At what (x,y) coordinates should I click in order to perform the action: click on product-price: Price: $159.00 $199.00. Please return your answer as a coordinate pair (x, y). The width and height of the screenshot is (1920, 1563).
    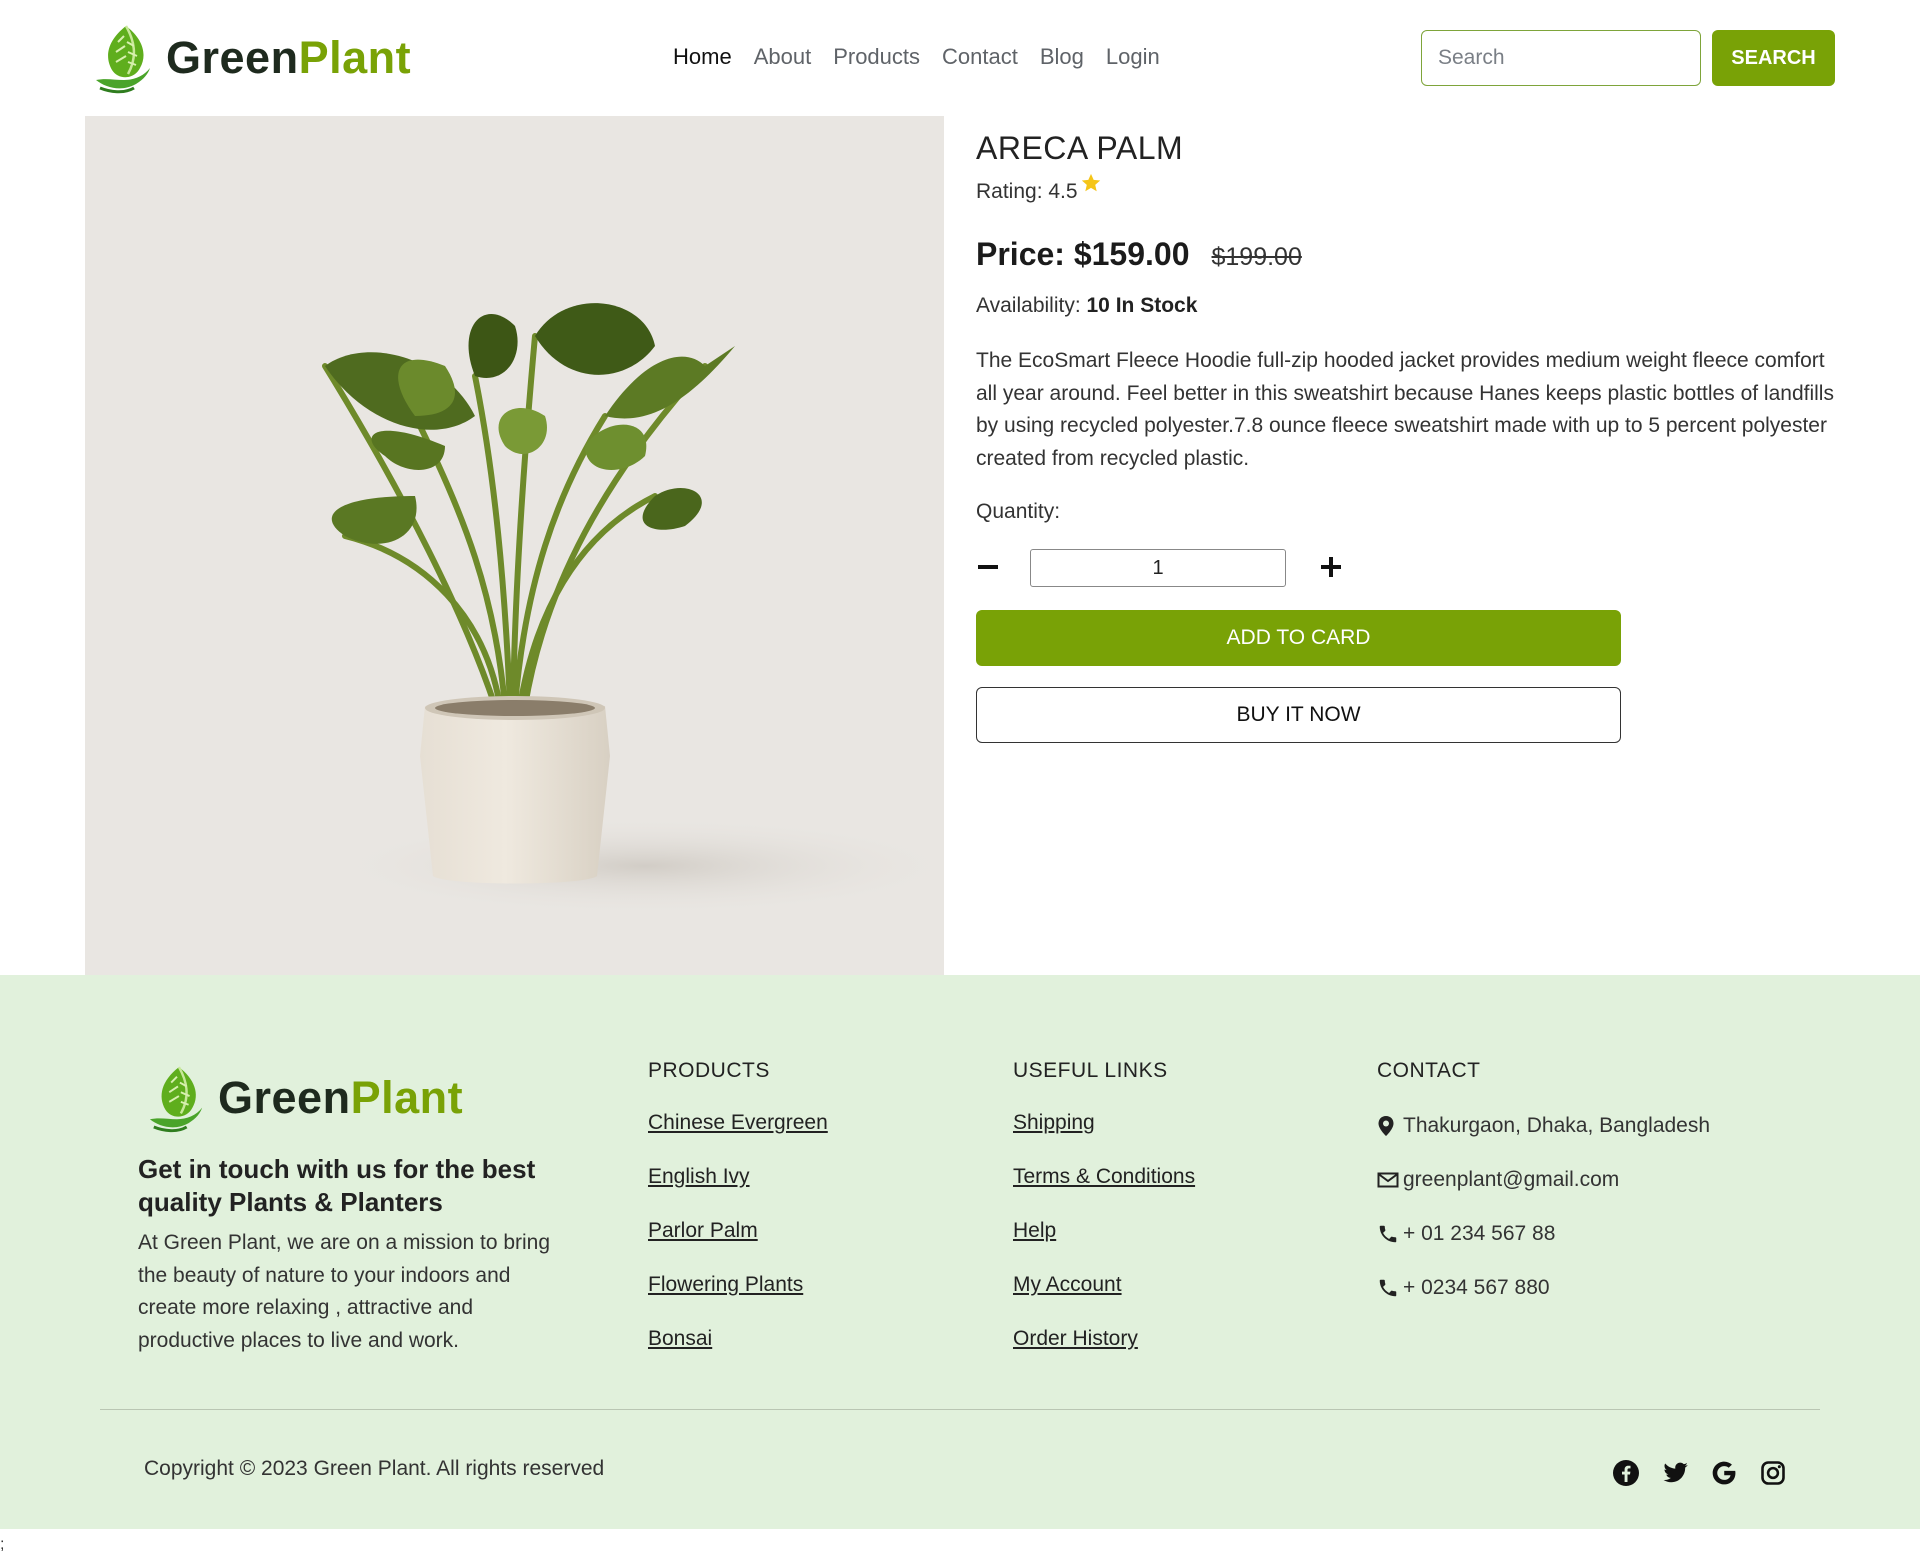
    Looking at the image, I should click on (1139, 254).